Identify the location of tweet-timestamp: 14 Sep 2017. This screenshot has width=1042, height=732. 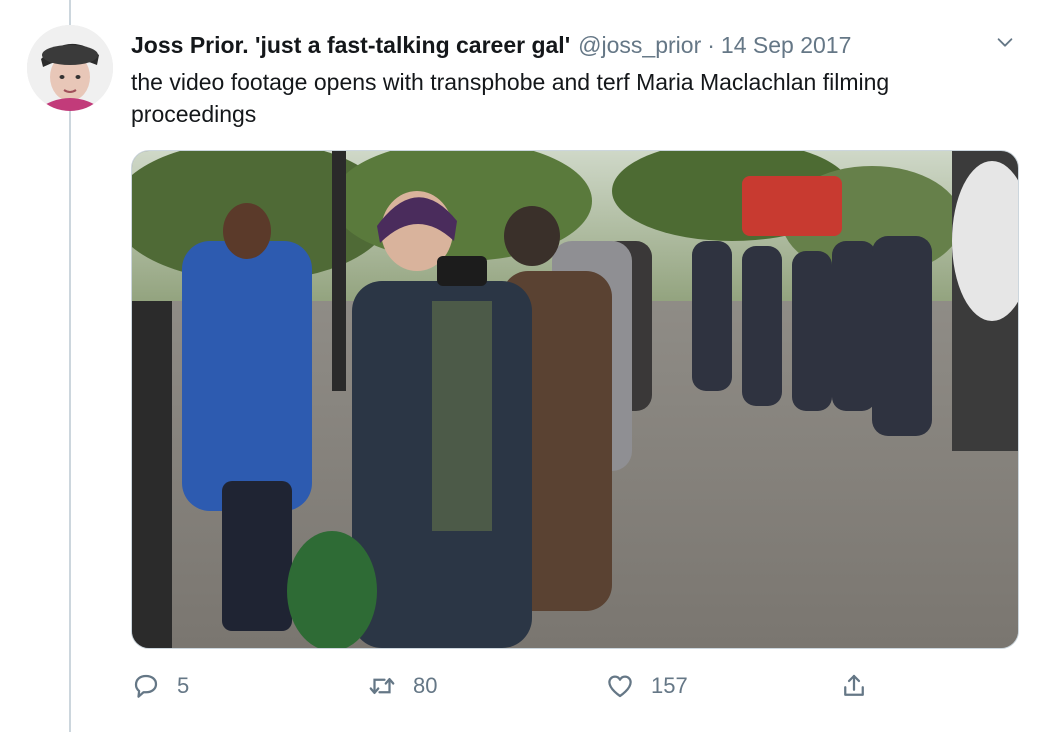
(786, 45).